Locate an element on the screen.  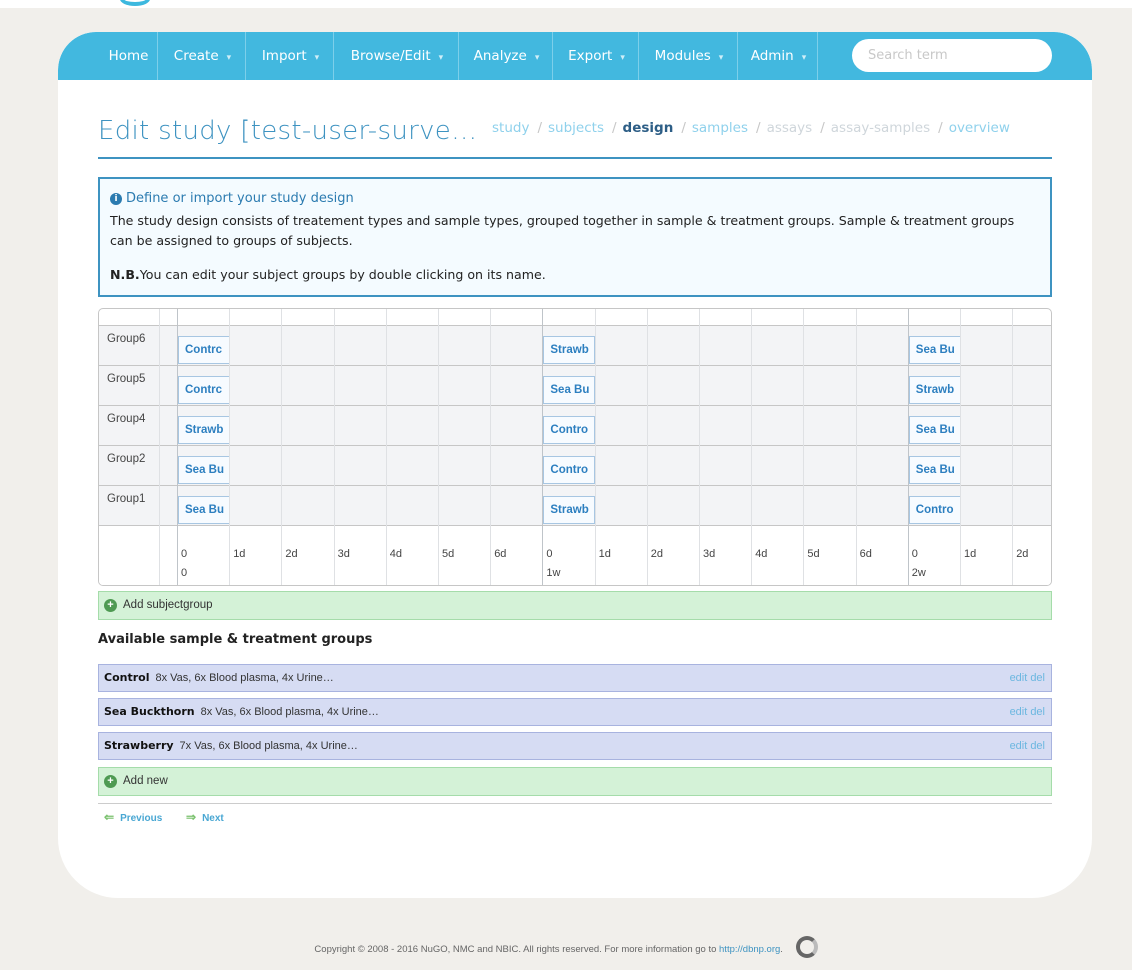
subject-group-row: Group1 Sea Bu Strawb Contro is located at coordinates (575, 506).